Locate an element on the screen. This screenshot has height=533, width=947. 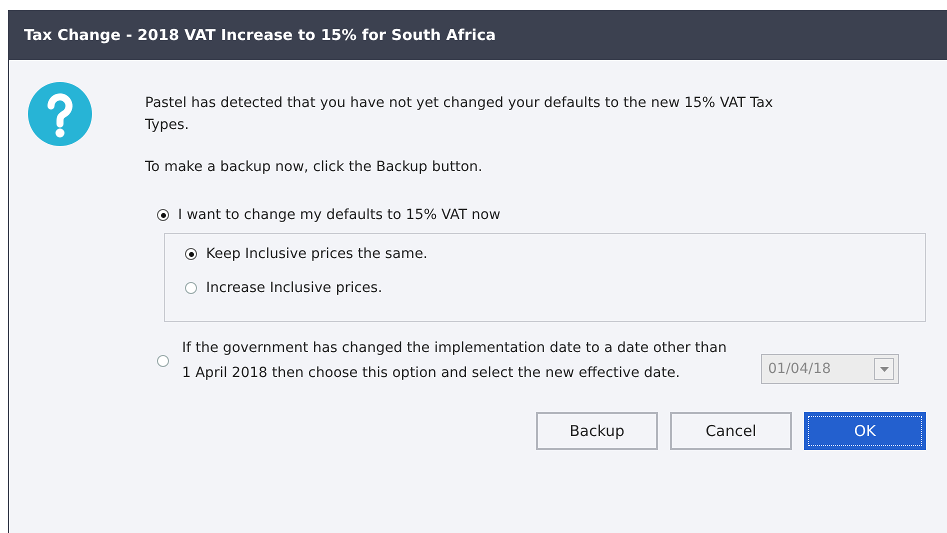
caret-icon is located at coordinates (884, 369).